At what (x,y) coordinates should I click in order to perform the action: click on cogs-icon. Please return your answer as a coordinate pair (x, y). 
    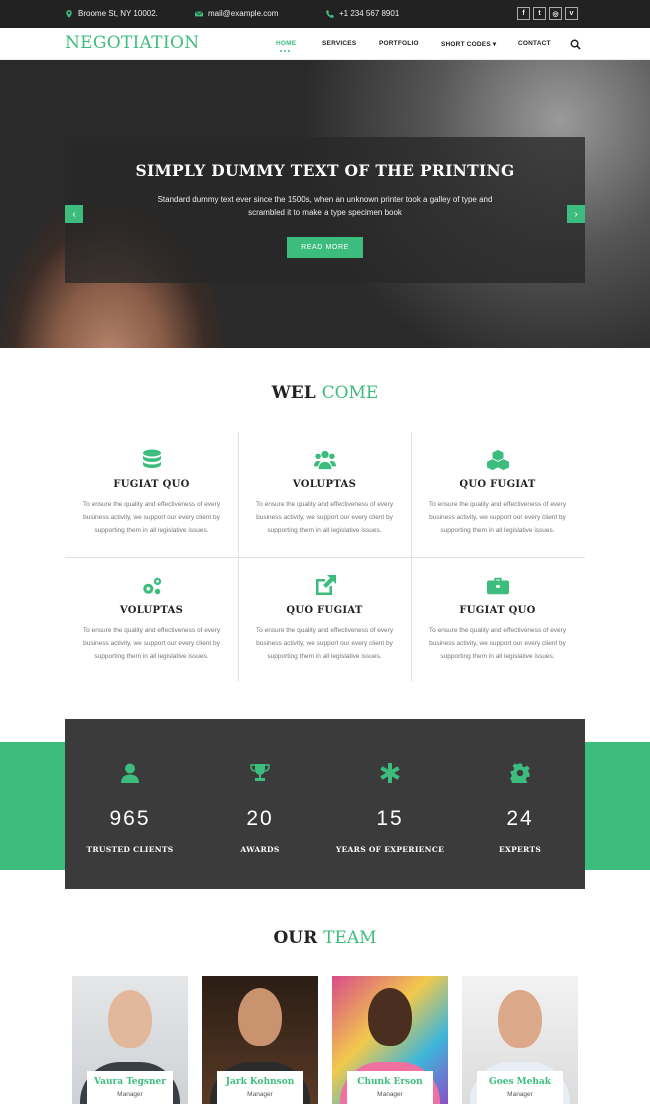
    Looking at the image, I should click on (151, 586).